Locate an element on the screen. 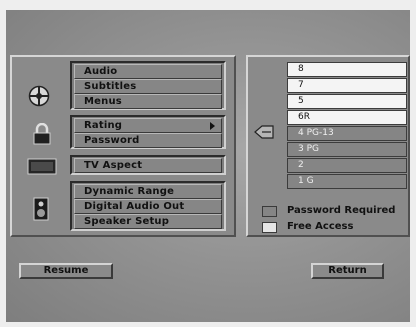  menu-item-tv-aspect: TV Aspect is located at coordinates (148, 165).